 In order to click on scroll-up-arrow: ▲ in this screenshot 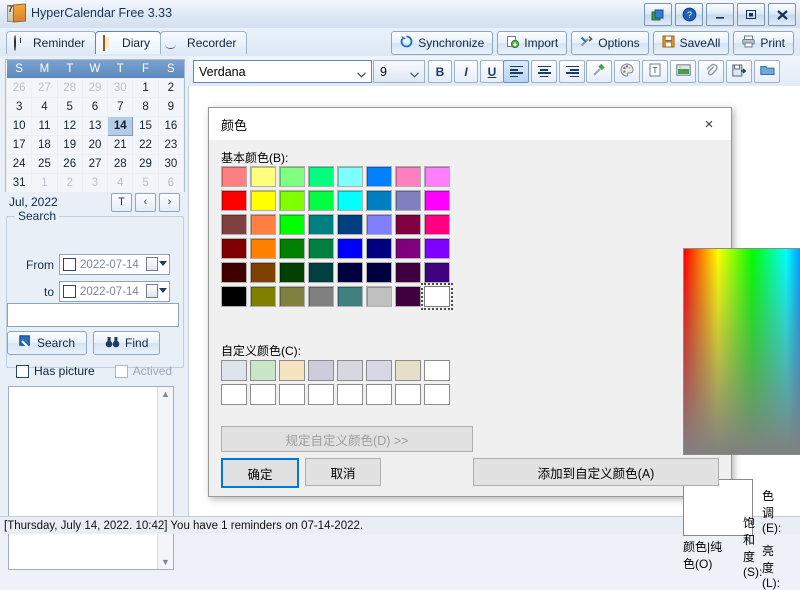, I will do `click(165, 394)`.